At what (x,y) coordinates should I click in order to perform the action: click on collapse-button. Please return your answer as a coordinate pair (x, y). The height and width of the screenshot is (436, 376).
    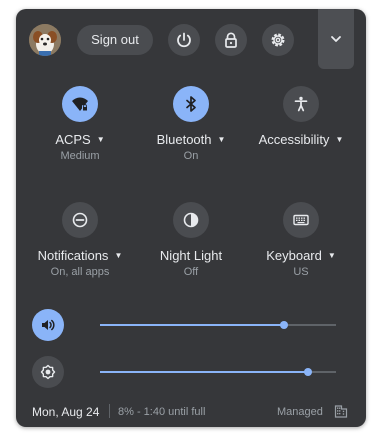
    Looking at the image, I should click on (336, 39).